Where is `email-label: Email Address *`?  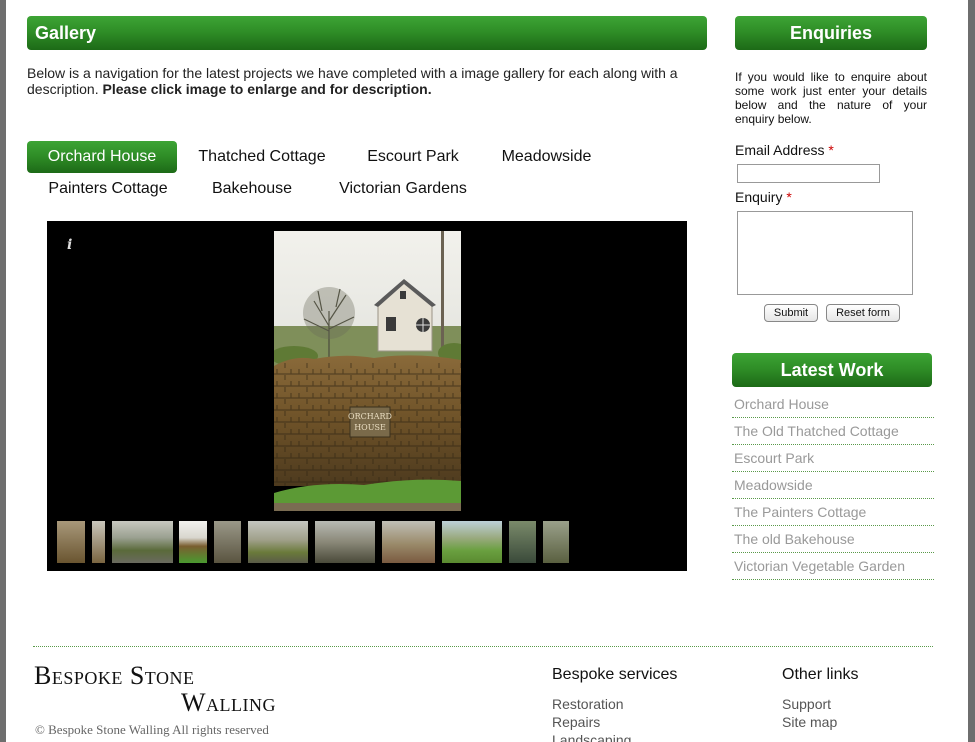 email-label: Email Address * is located at coordinates (784, 150).